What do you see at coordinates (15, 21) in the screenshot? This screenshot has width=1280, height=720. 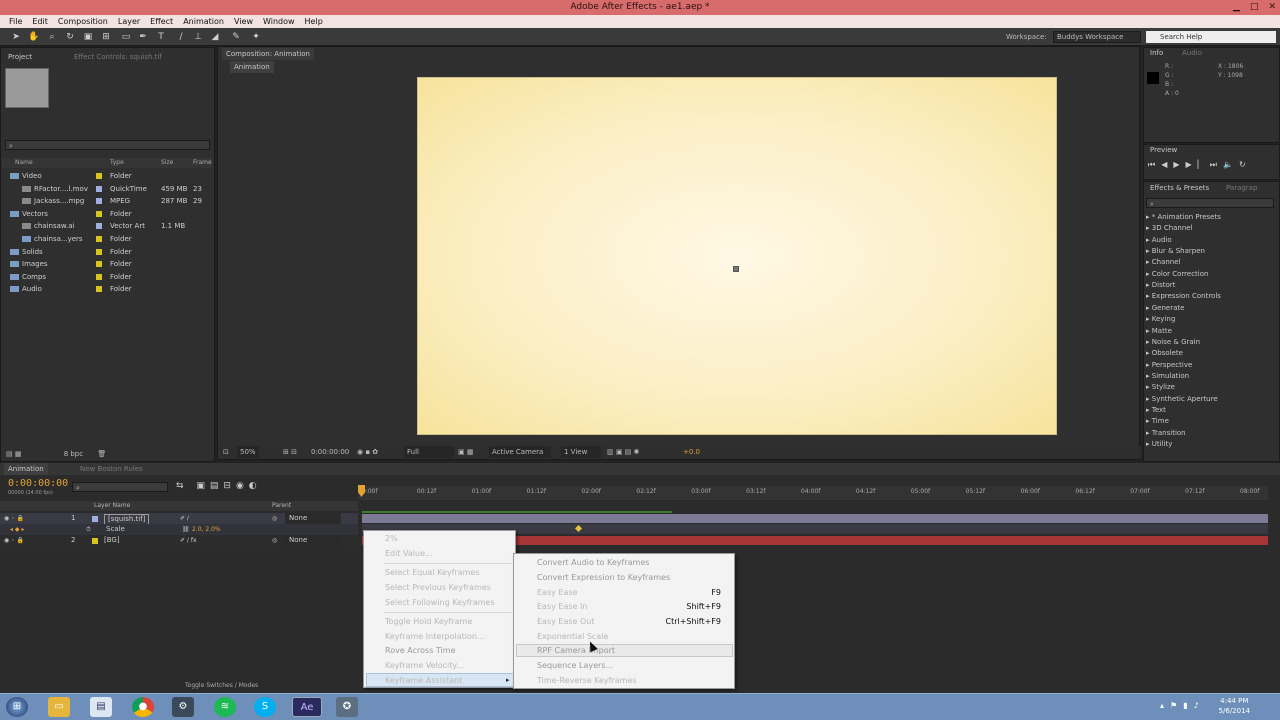 I see `menu-file: File` at bounding box center [15, 21].